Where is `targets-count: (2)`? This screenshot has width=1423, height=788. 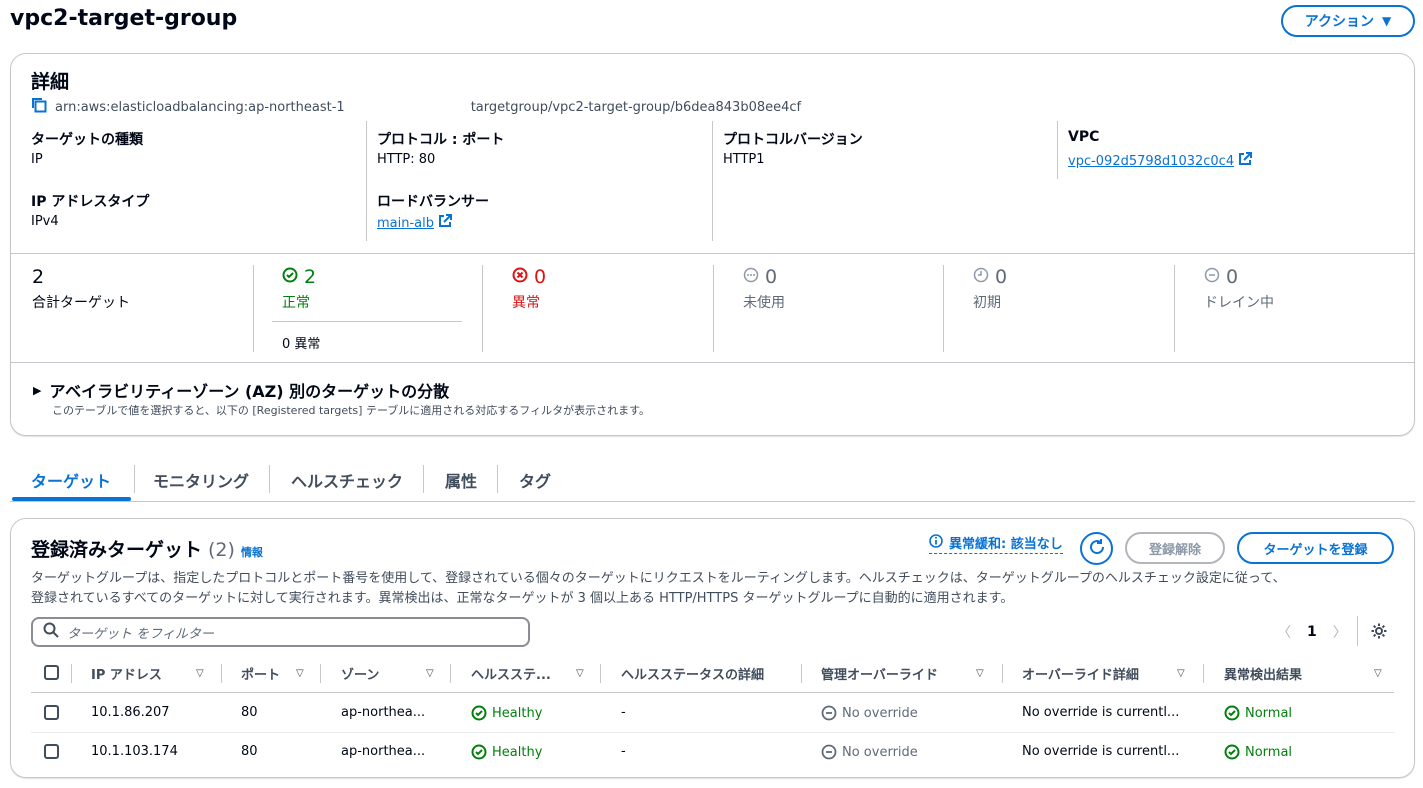 targets-count: (2) is located at coordinates (221, 550).